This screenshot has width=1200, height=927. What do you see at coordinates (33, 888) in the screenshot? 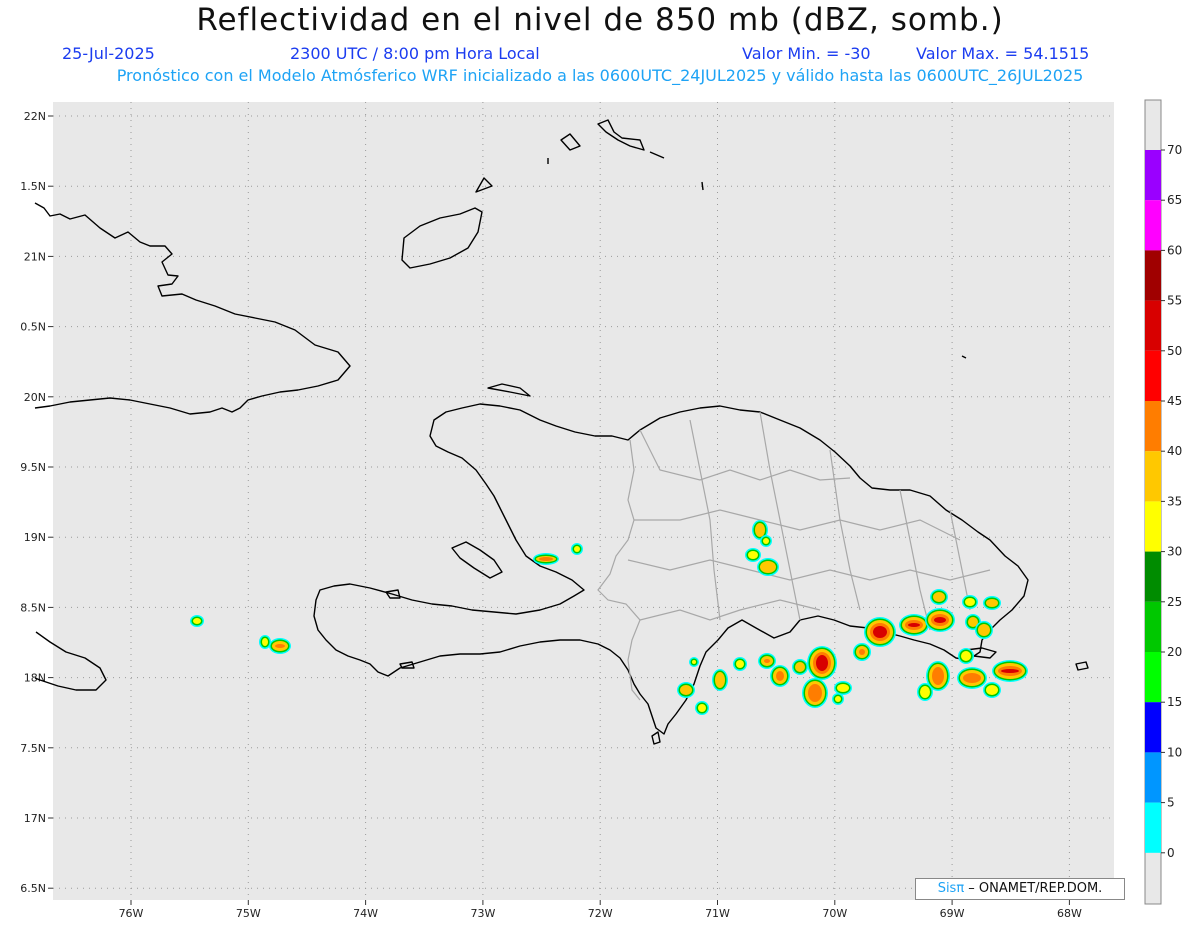
I see `lat-label: 6.5N` at bounding box center [33, 888].